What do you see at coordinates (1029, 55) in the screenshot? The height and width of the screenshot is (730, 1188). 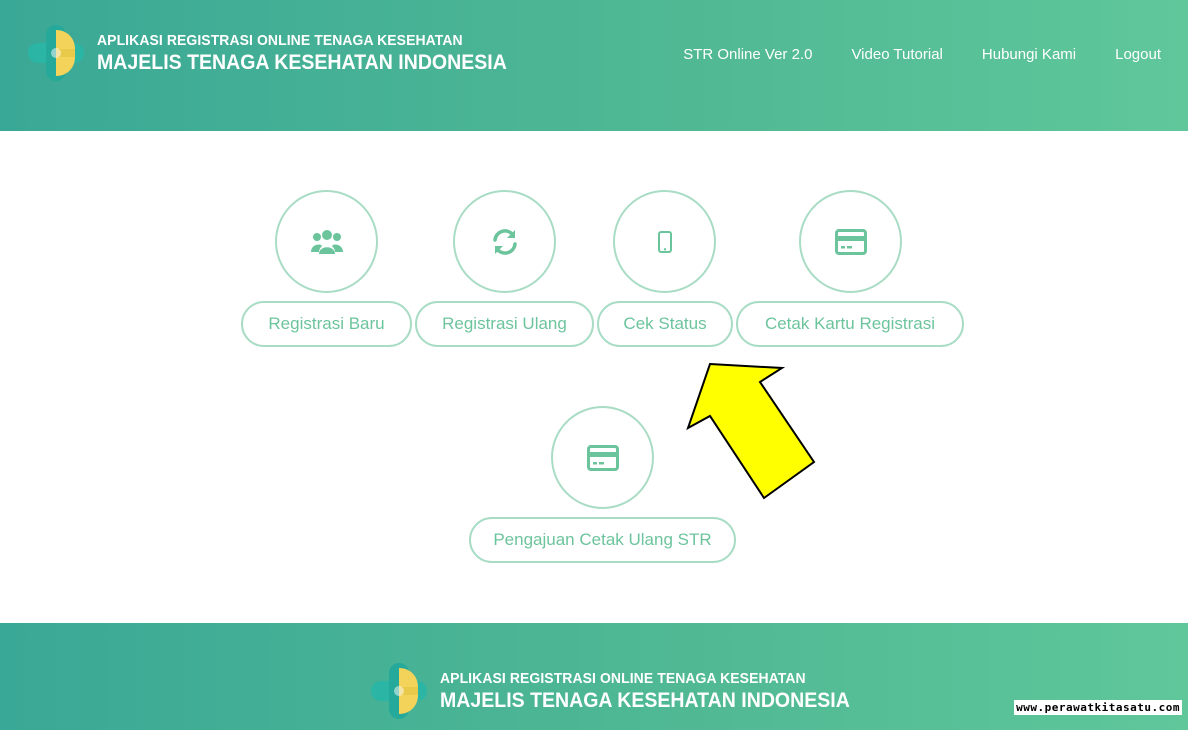 I see `nav-hubungi-kami: Hubungi Kami` at bounding box center [1029, 55].